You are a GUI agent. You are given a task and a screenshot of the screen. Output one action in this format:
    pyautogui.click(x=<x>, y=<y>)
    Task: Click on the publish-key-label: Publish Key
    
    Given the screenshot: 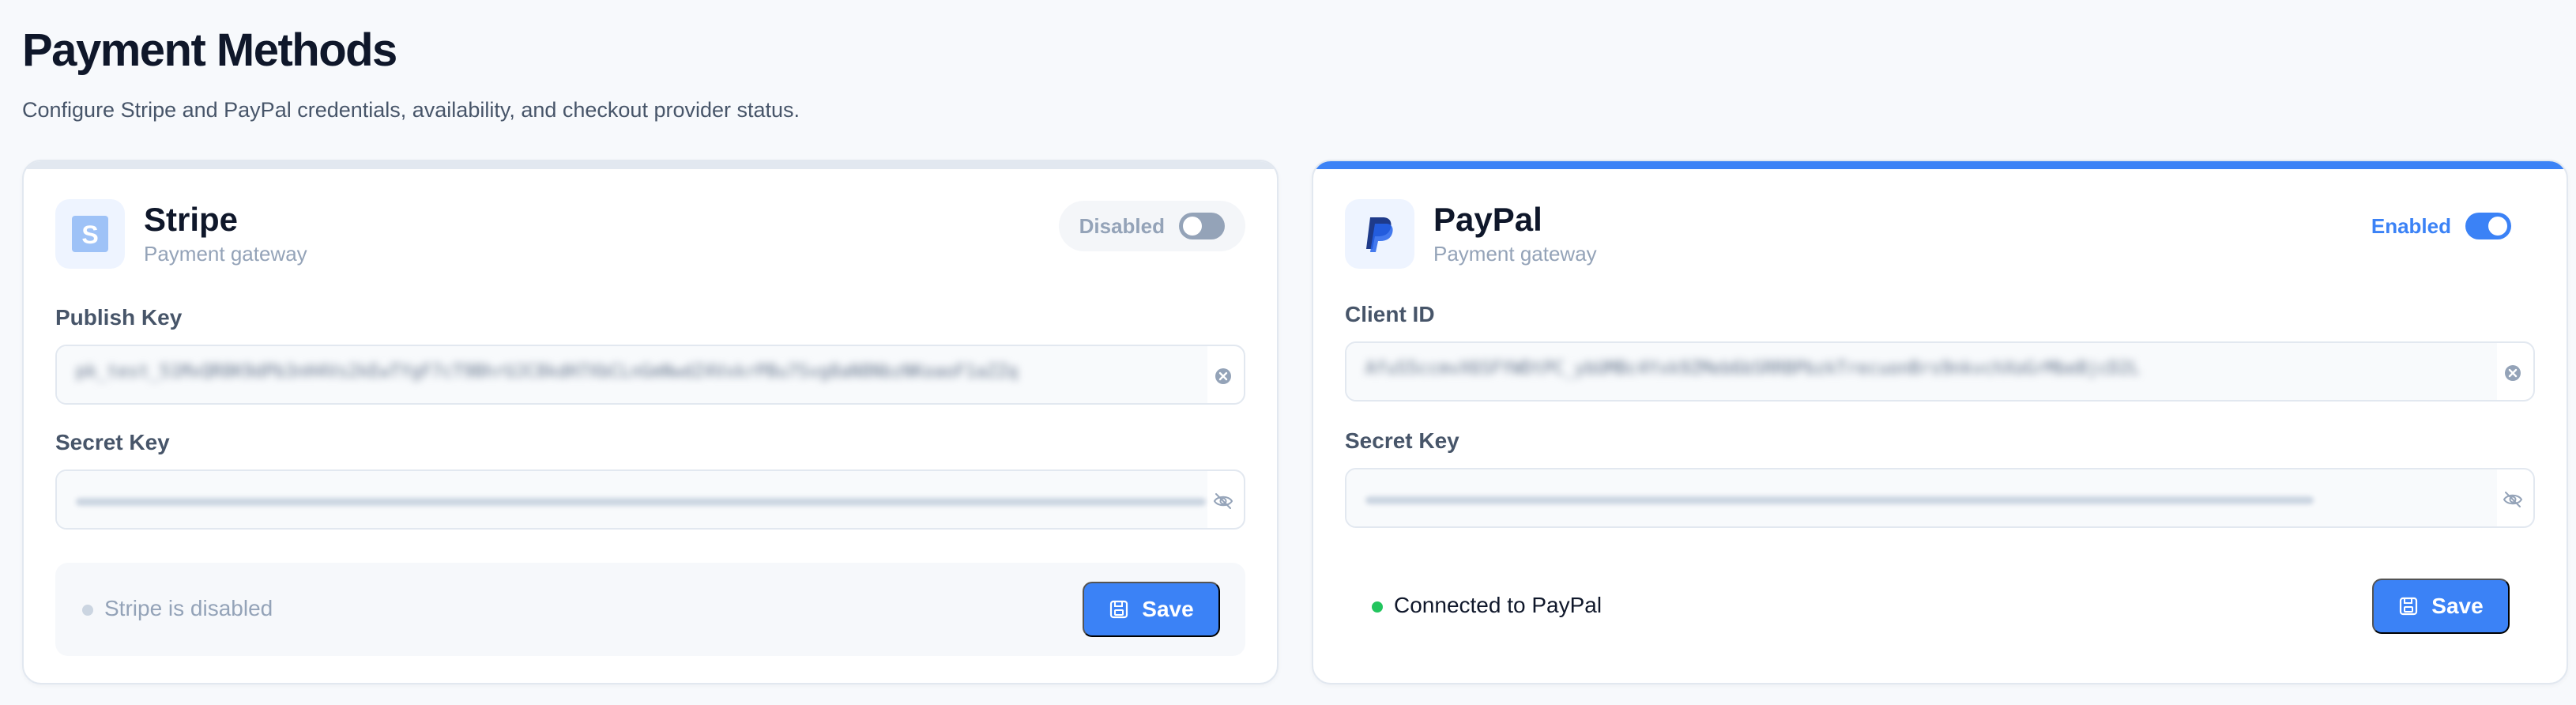 What is the action you would take?
    pyautogui.click(x=119, y=317)
    